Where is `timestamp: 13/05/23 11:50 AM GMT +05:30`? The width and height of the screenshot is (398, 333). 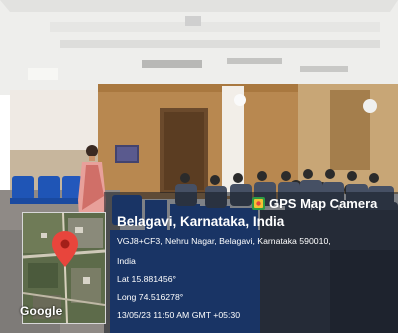 timestamp: 13/05/23 11:50 AM GMT +05:30 is located at coordinates (179, 315).